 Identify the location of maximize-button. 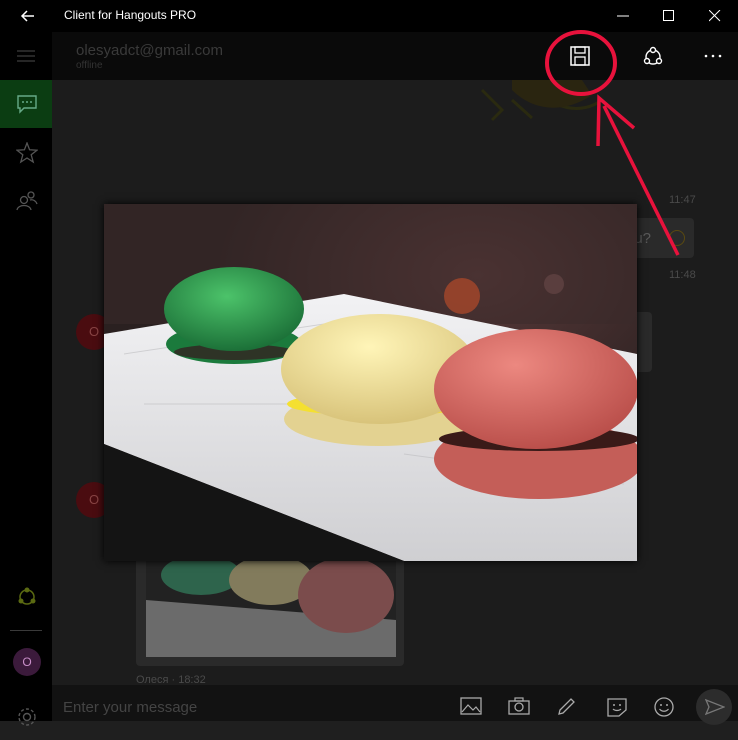
(669, 16).